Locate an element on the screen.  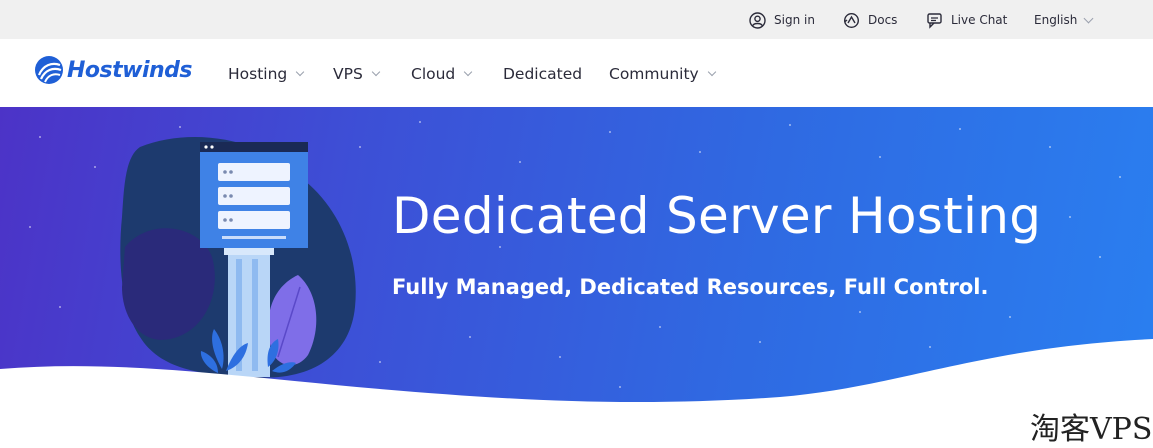
nav-item-label: Dedicated is located at coordinates (543, 74).